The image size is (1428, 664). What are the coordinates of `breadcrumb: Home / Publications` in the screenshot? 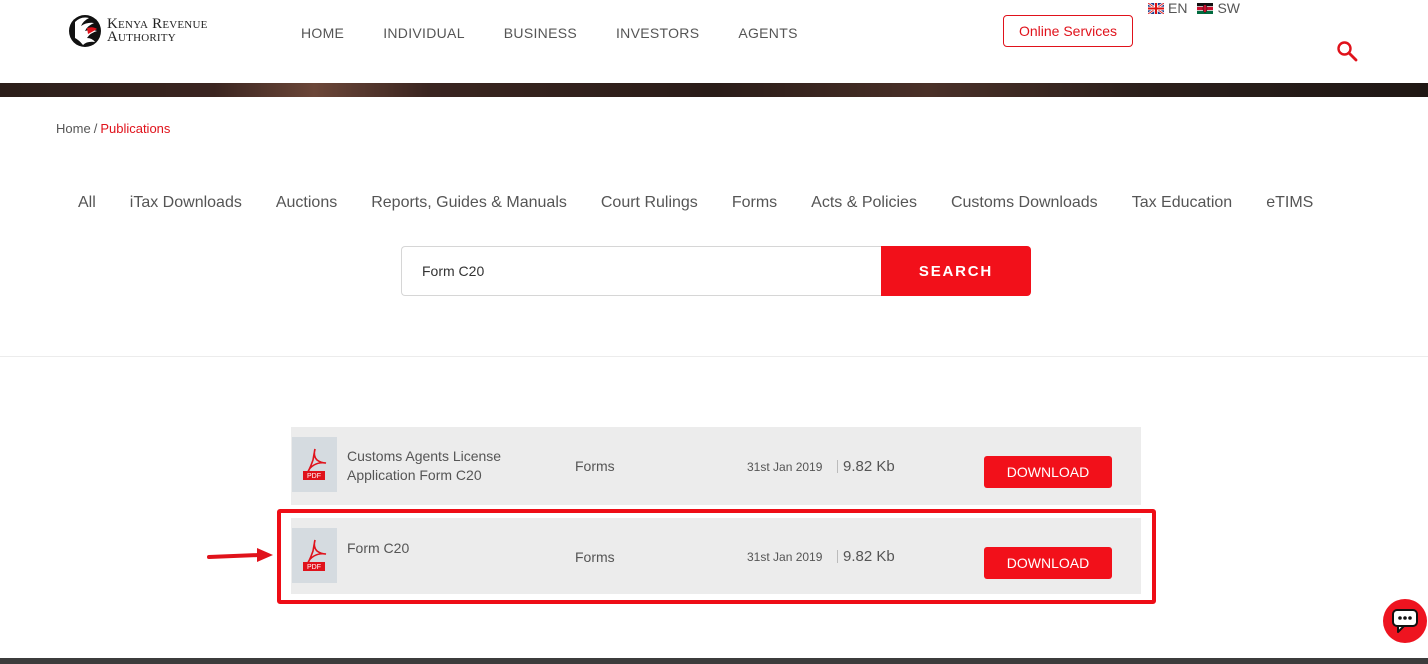 It's located at (113, 128).